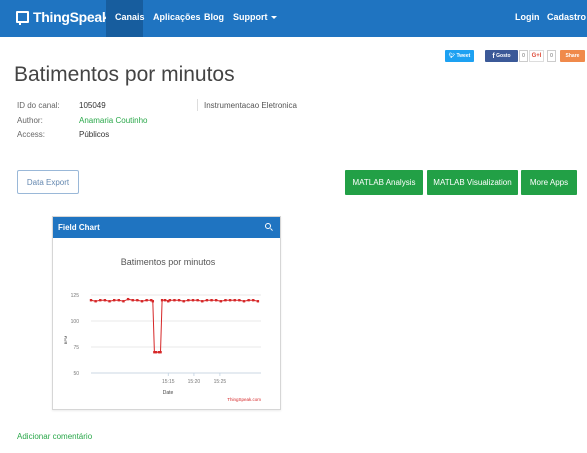 Image resolution: width=587 pixels, height=453 pixels. What do you see at coordinates (220, 382) in the screenshot?
I see `x-tick-label: 15:25` at bounding box center [220, 382].